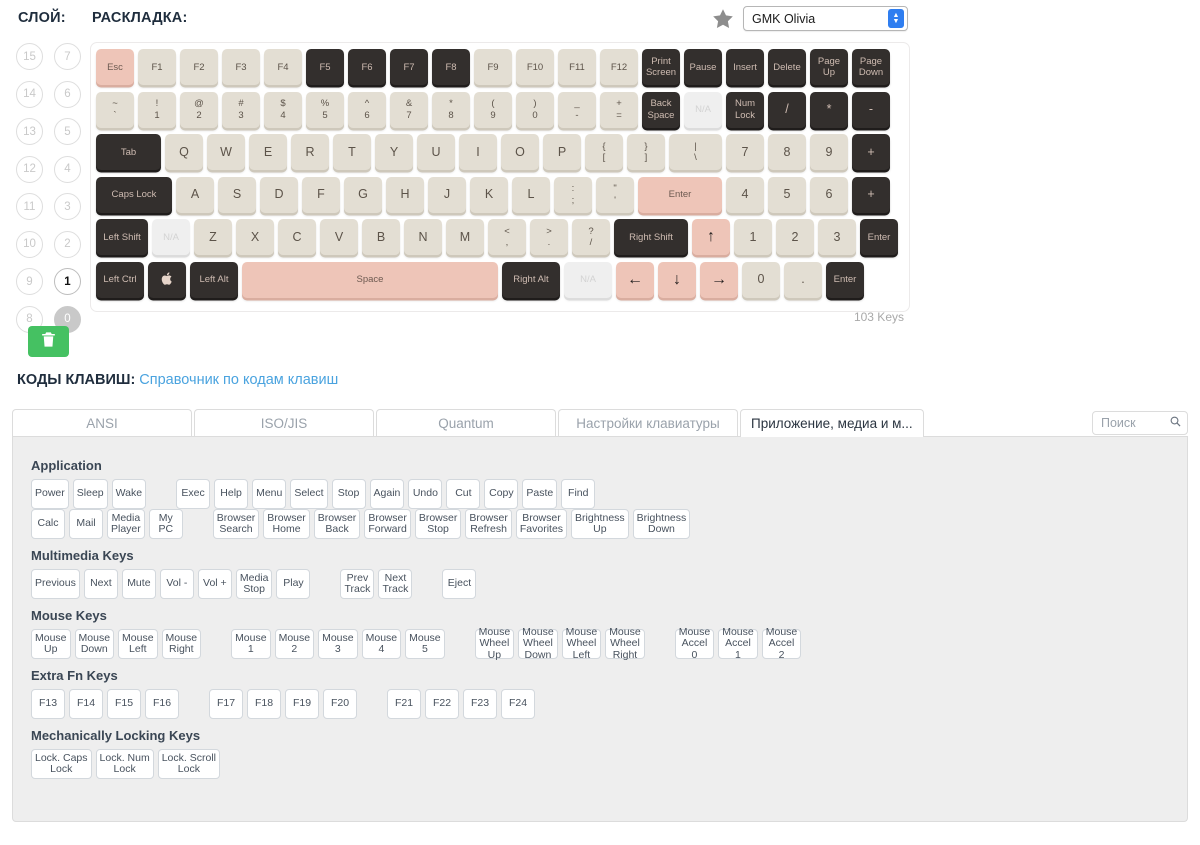 This screenshot has width=1200, height=845. What do you see at coordinates (338, 644) in the screenshot?
I see `keycode-chip-mouse-3: Mouse 3` at bounding box center [338, 644].